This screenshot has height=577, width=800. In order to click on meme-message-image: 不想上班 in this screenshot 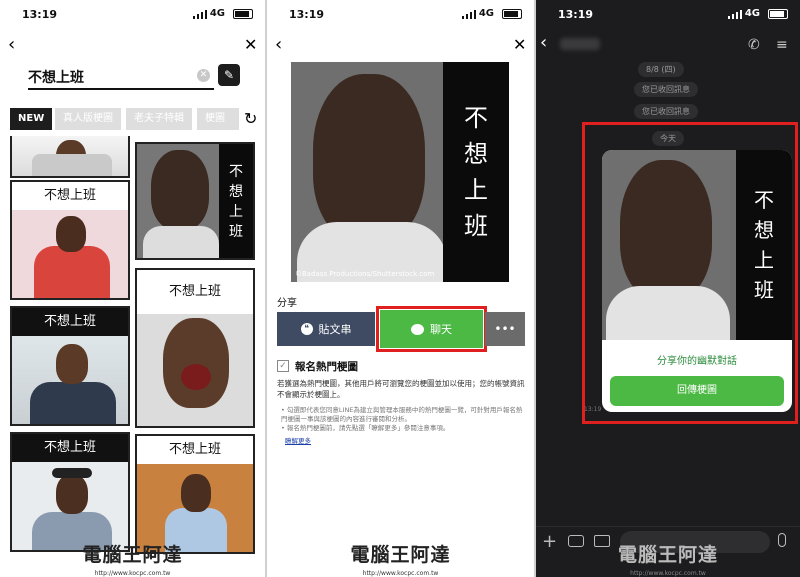, I will do `click(697, 245)`.